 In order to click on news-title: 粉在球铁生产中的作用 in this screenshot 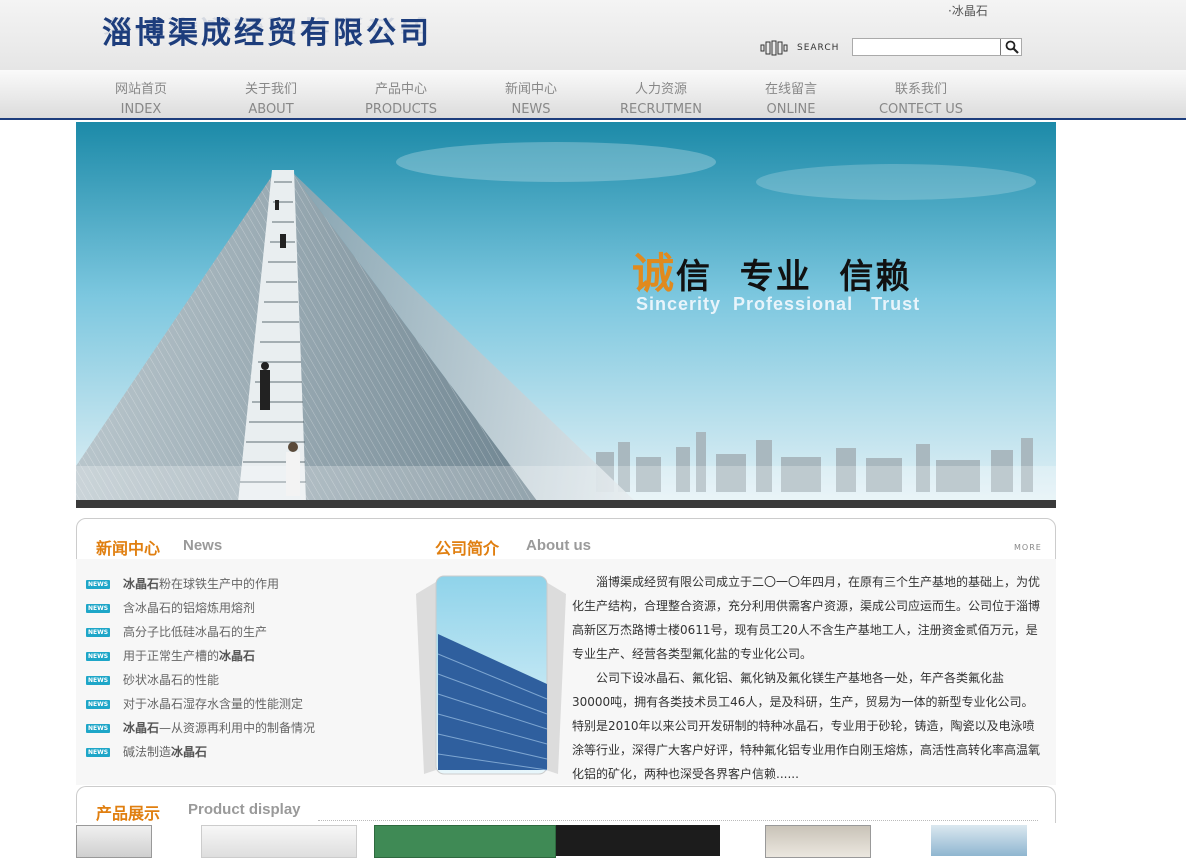, I will do `click(219, 584)`.